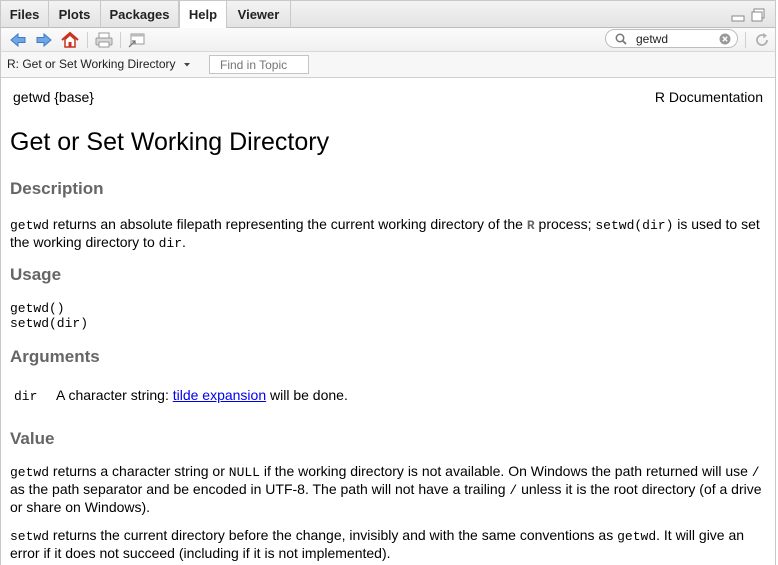 The width and height of the screenshot is (778, 565). I want to click on usage-line: setwd(dir), so click(49, 323).